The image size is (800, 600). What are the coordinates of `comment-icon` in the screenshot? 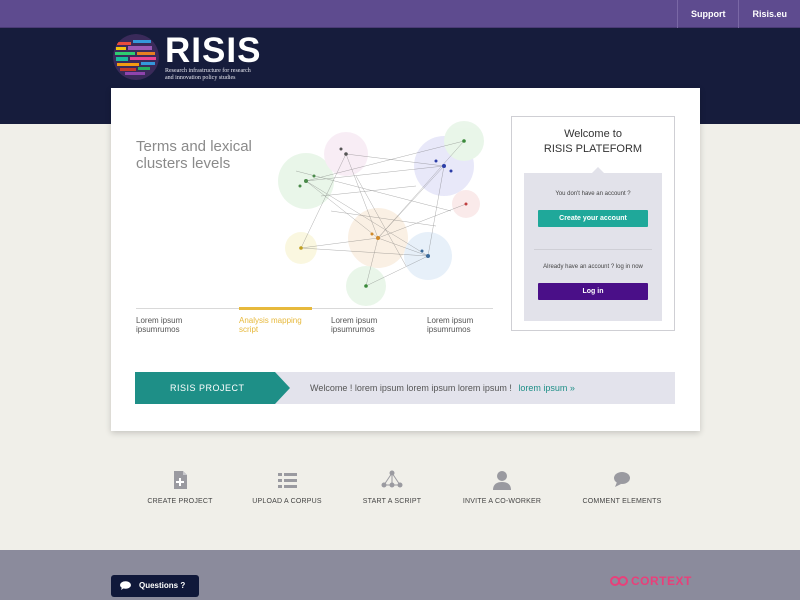 It's located at (622, 479).